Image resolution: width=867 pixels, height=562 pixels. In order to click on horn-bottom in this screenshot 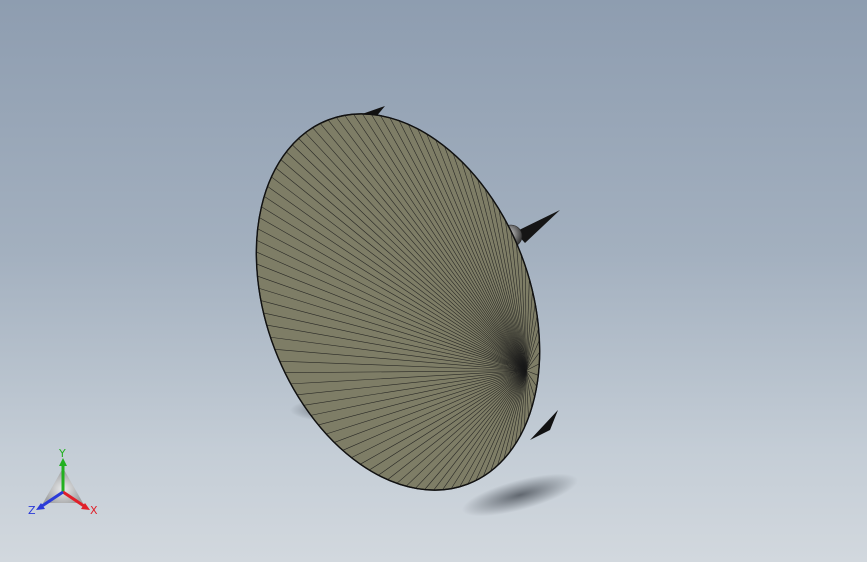, I will do `click(544, 425)`.